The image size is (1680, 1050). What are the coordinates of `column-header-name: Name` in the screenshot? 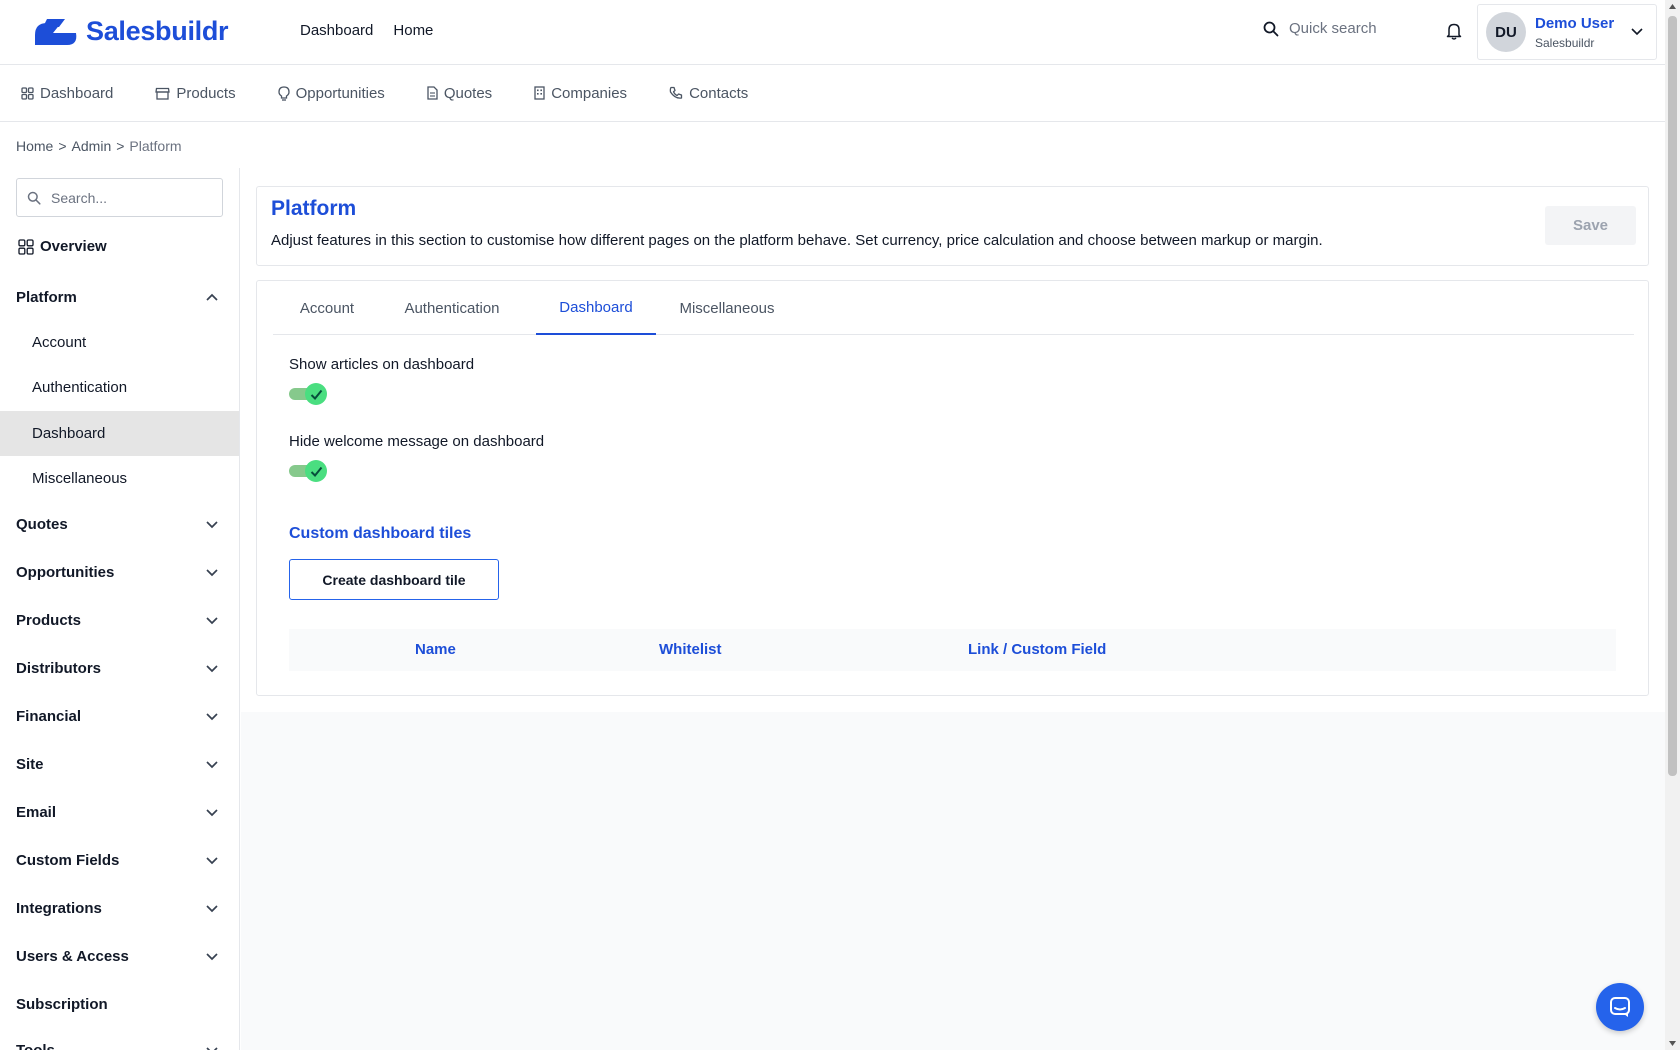 It's located at (435, 649).